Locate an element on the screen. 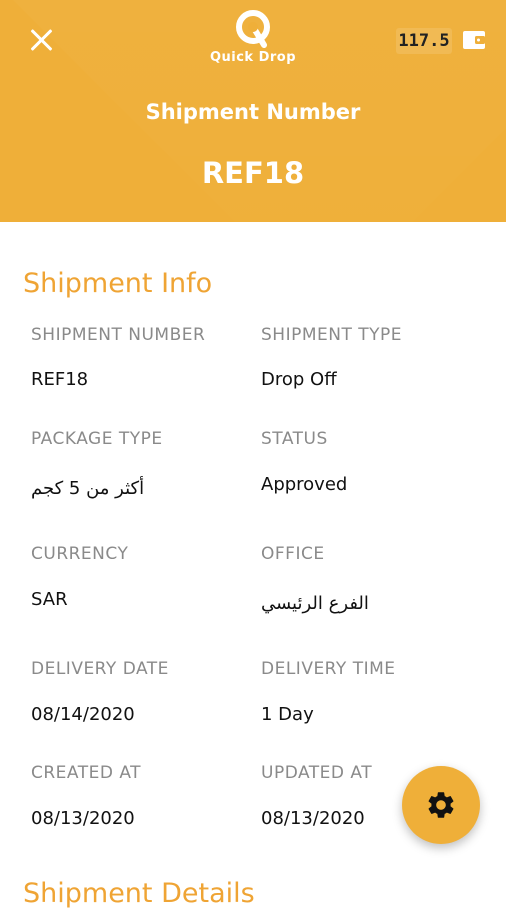 The height and width of the screenshot is (909, 506). wallet-icon is located at coordinates (474, 40).